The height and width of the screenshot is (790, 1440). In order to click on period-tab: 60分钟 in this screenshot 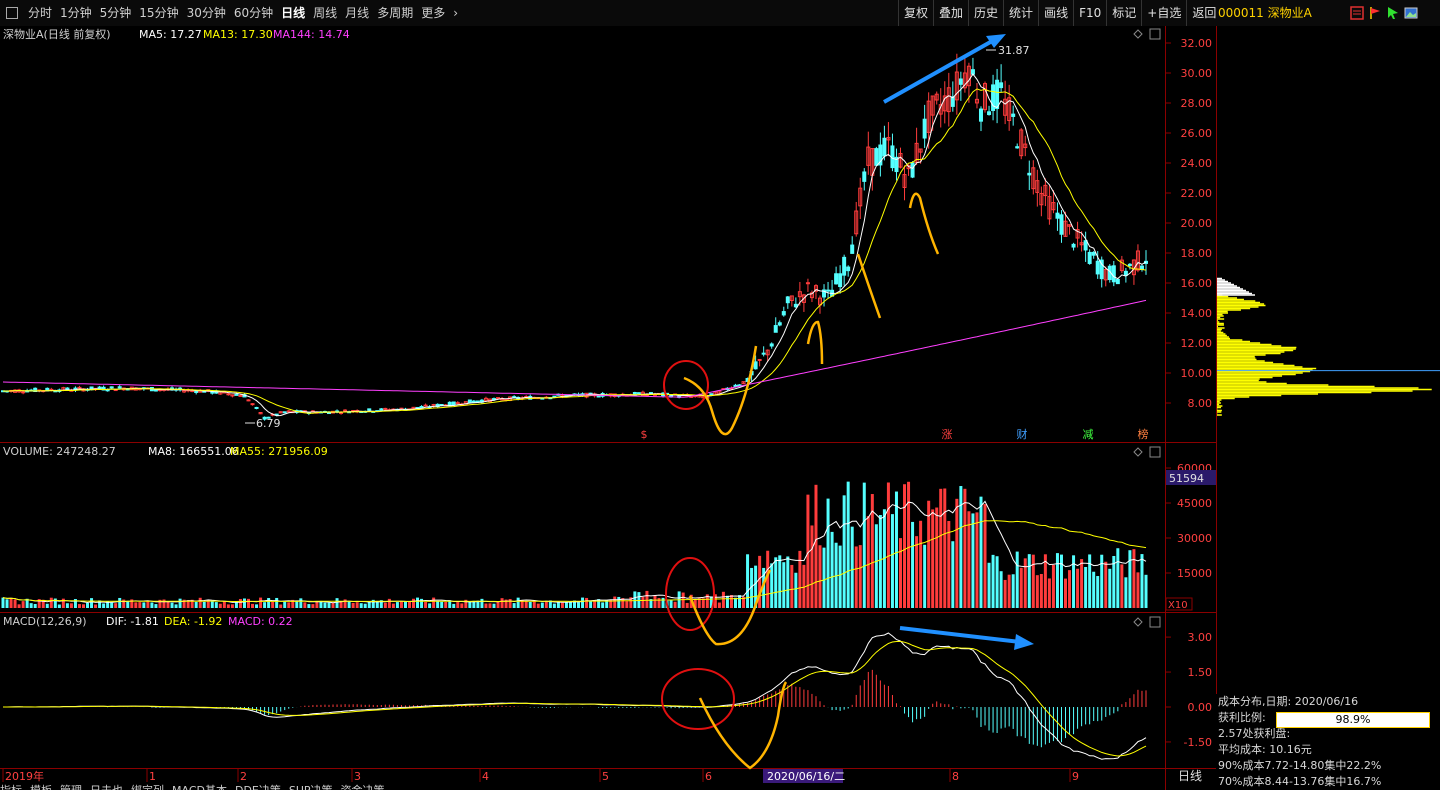, I will do `click(253, 13)`.